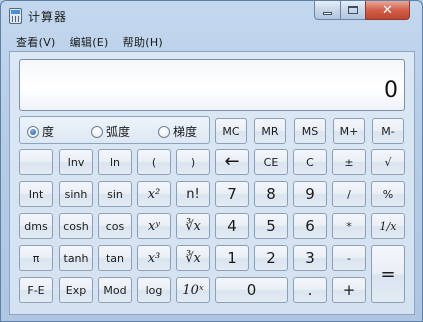 This screenshot has width=423, height=322. Describe the element at coordinates (388, 274) in the screenshot. I see `key-equals: =` at that location.